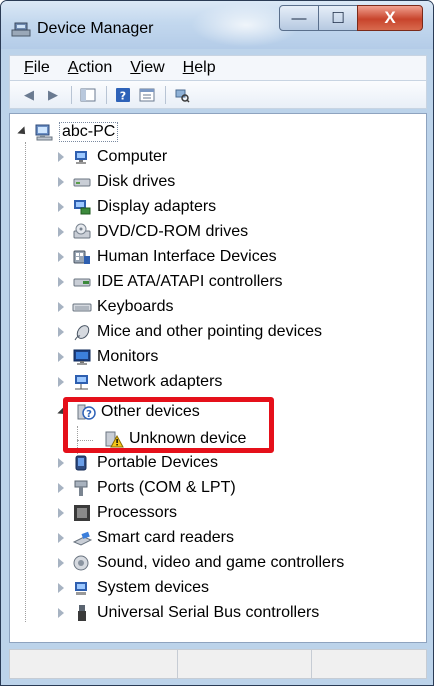 This screenshot has height=686, width=434. What do you see at coordinates (165, 537) in the screenshot?
I see `tree-item-label: Smart card readers` at bounding box center [165, 537].